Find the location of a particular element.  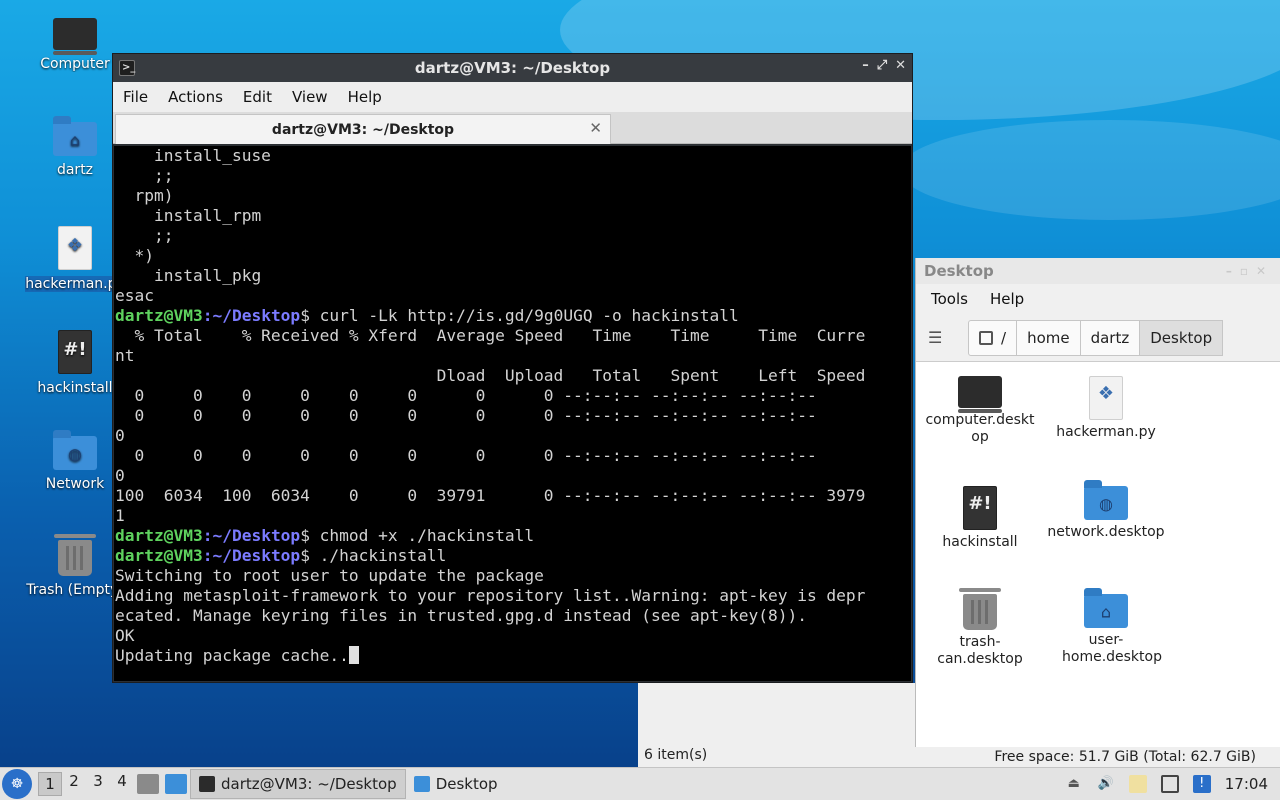

menu-file: File is located at coordinates (135, 97).